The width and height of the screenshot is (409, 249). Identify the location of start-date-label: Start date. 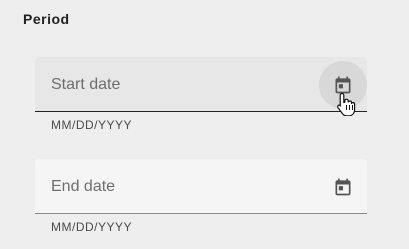
(86, 84).